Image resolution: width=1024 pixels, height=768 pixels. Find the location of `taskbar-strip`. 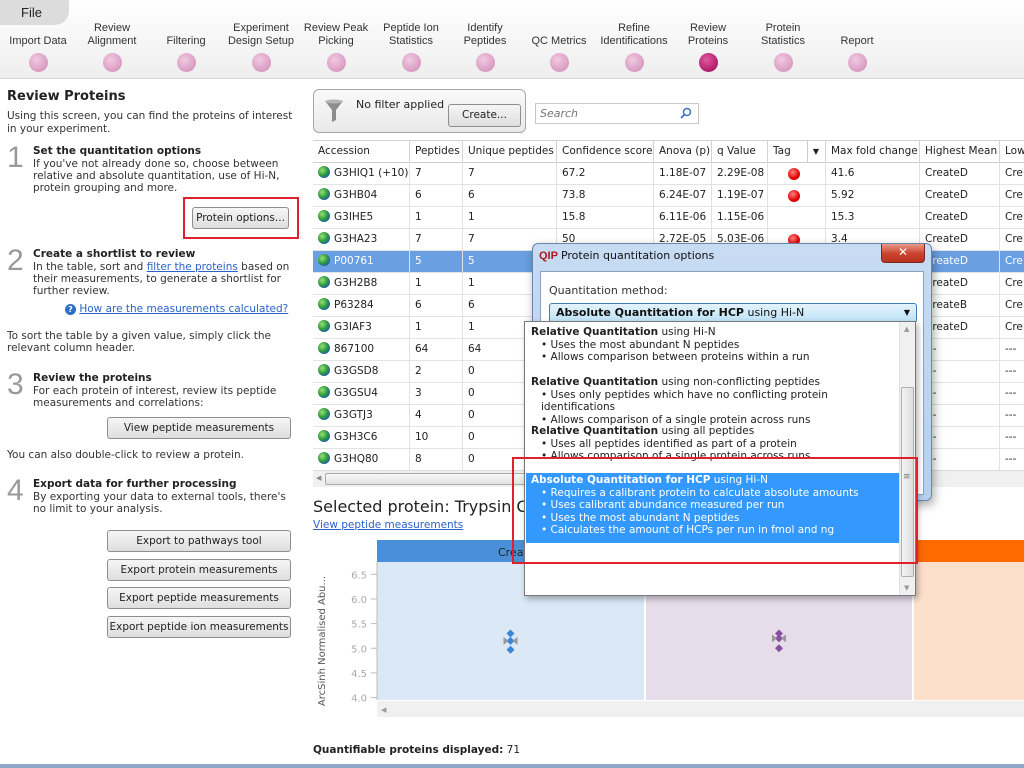

taskbar-strip is located at coordinates (512, 766).